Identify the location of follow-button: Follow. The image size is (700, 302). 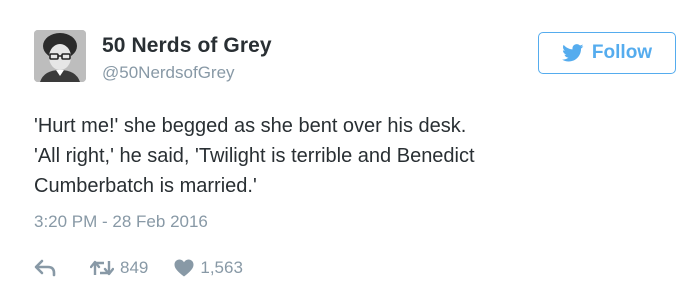
(607, 53).